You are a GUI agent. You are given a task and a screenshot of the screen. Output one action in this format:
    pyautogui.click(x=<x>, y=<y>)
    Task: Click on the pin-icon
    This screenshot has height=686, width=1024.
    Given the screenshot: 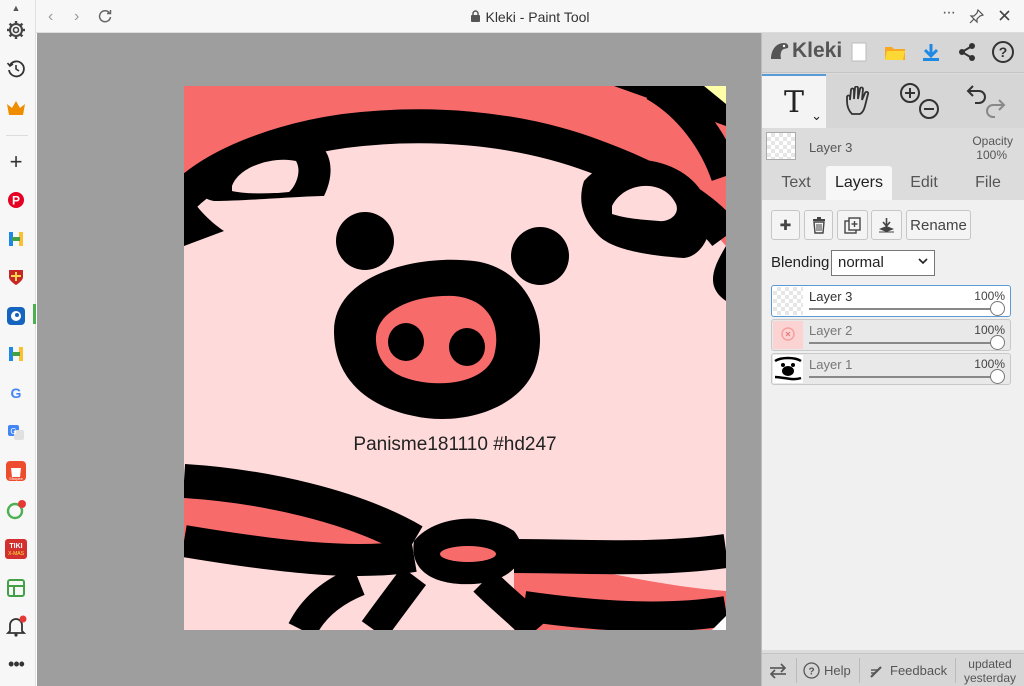 What is the action you would take?
    pyautogui.click(x=977, y=18)
    